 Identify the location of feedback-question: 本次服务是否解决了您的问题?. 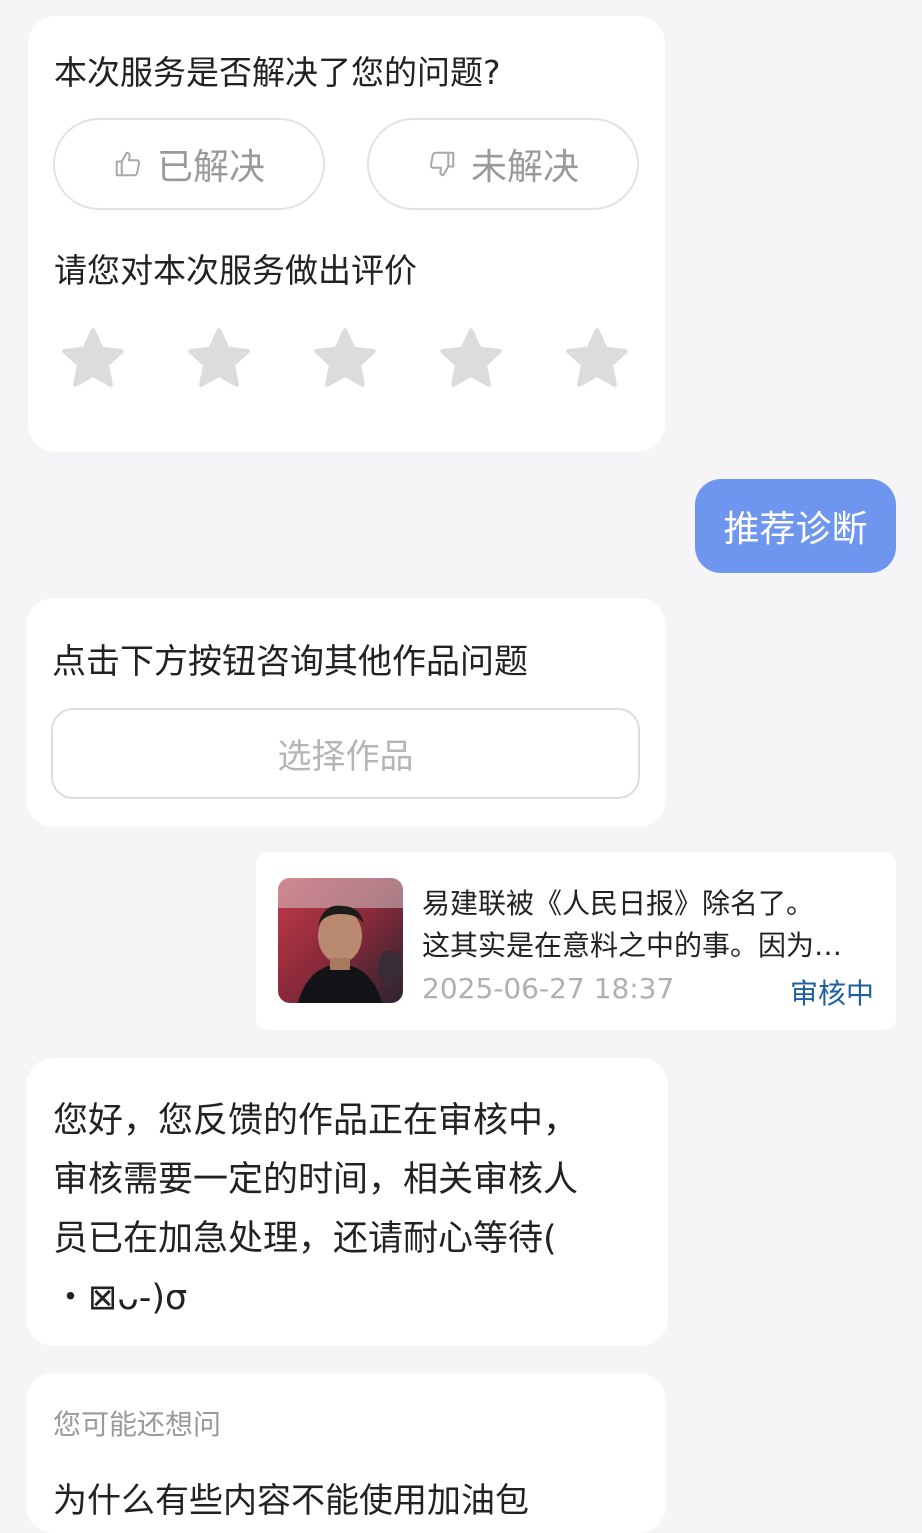
(277, 72).